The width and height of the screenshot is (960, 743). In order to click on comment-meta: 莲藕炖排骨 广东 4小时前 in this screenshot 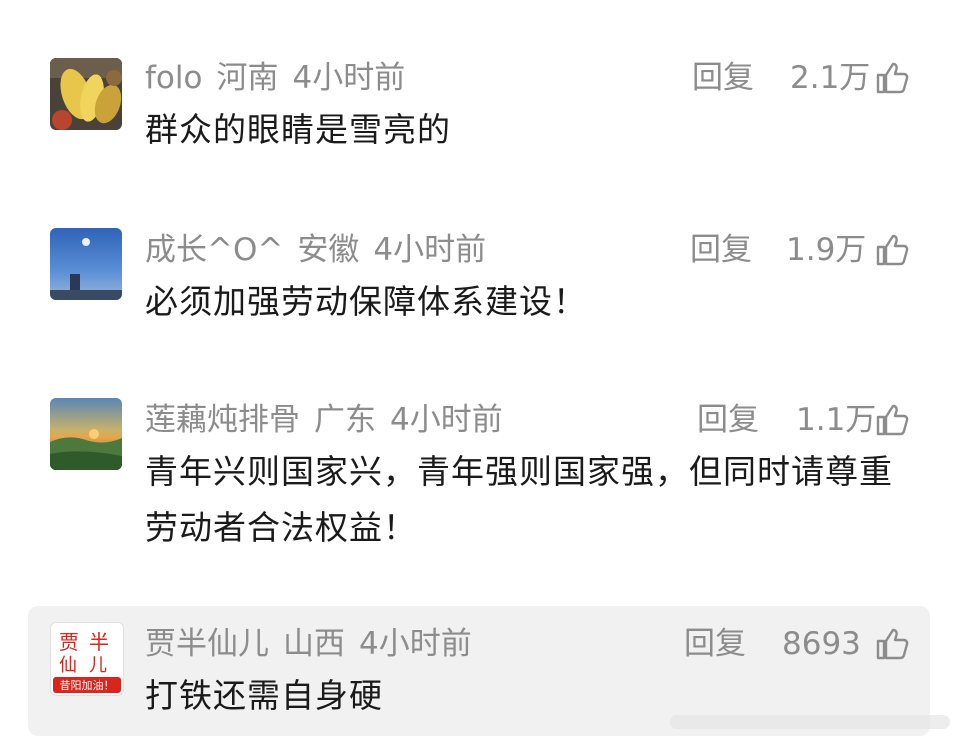, I will do `click(331, 420)`.